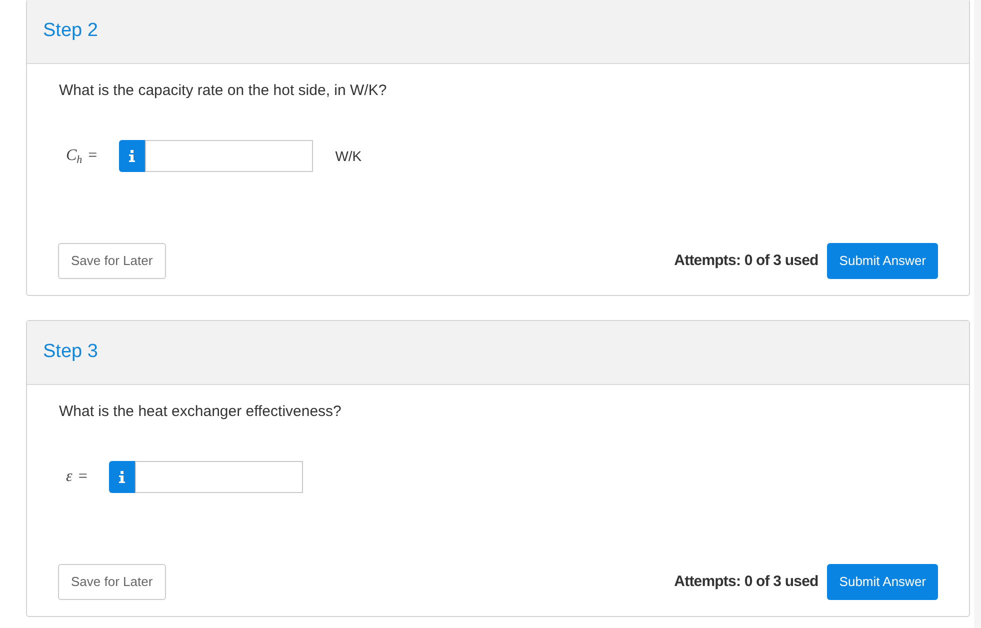 Image resolution: width=981 pixels, height=628 pixels. What do you see at coordinates (70, 352) in the screenshot?
I see `step-title: Step 3` at bounding box center [70, 352].